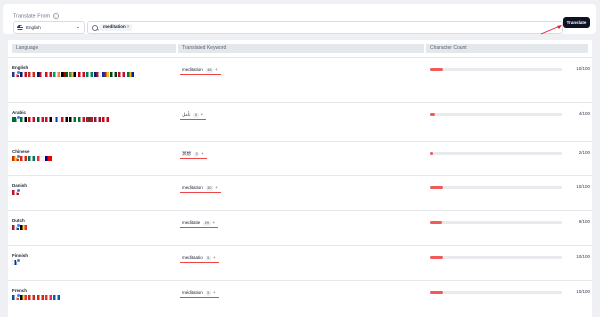 The height and width of the screenshot is (317, 600). What do you see at coordinates (584, 221) in the screenshot?
I see `character-count-text: 9/100` at bounding box center [584, 221].